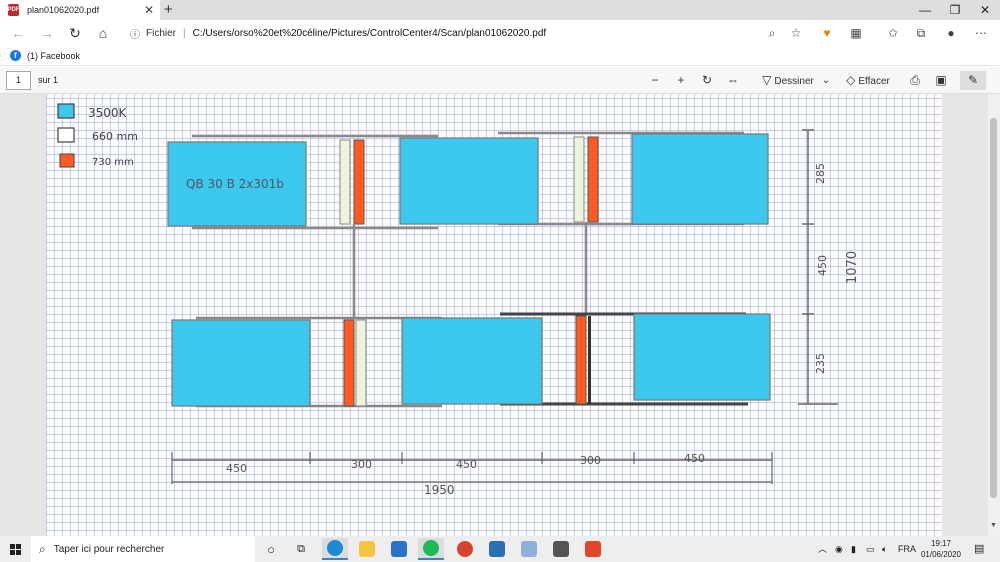 The height and width of the screenshot is (562, 1000). Describe the element at coordinates (241, 363) in the screenshot. I see `bottom-left-cyan-box` at that location.